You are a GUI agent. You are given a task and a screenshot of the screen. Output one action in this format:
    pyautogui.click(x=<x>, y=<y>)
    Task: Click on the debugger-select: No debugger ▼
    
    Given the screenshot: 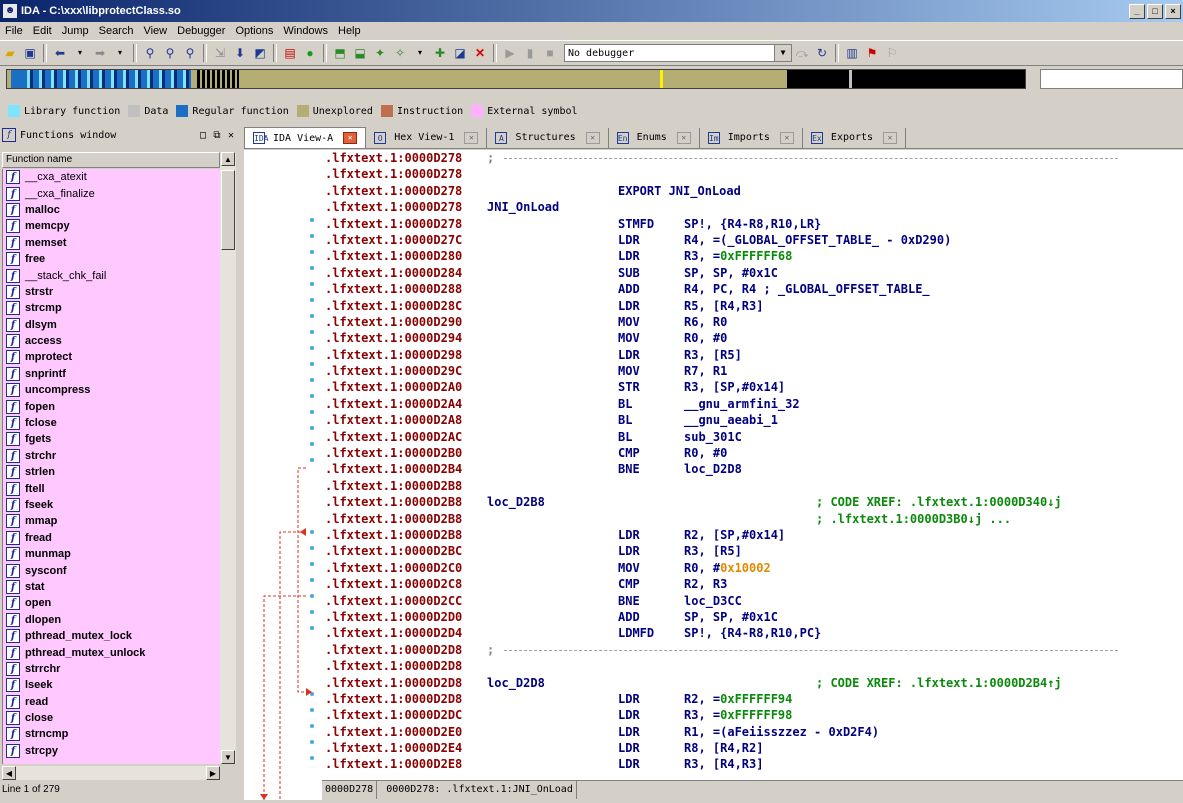 What is the action you would take?
    pyautogui.click(x=678, y=53)
    